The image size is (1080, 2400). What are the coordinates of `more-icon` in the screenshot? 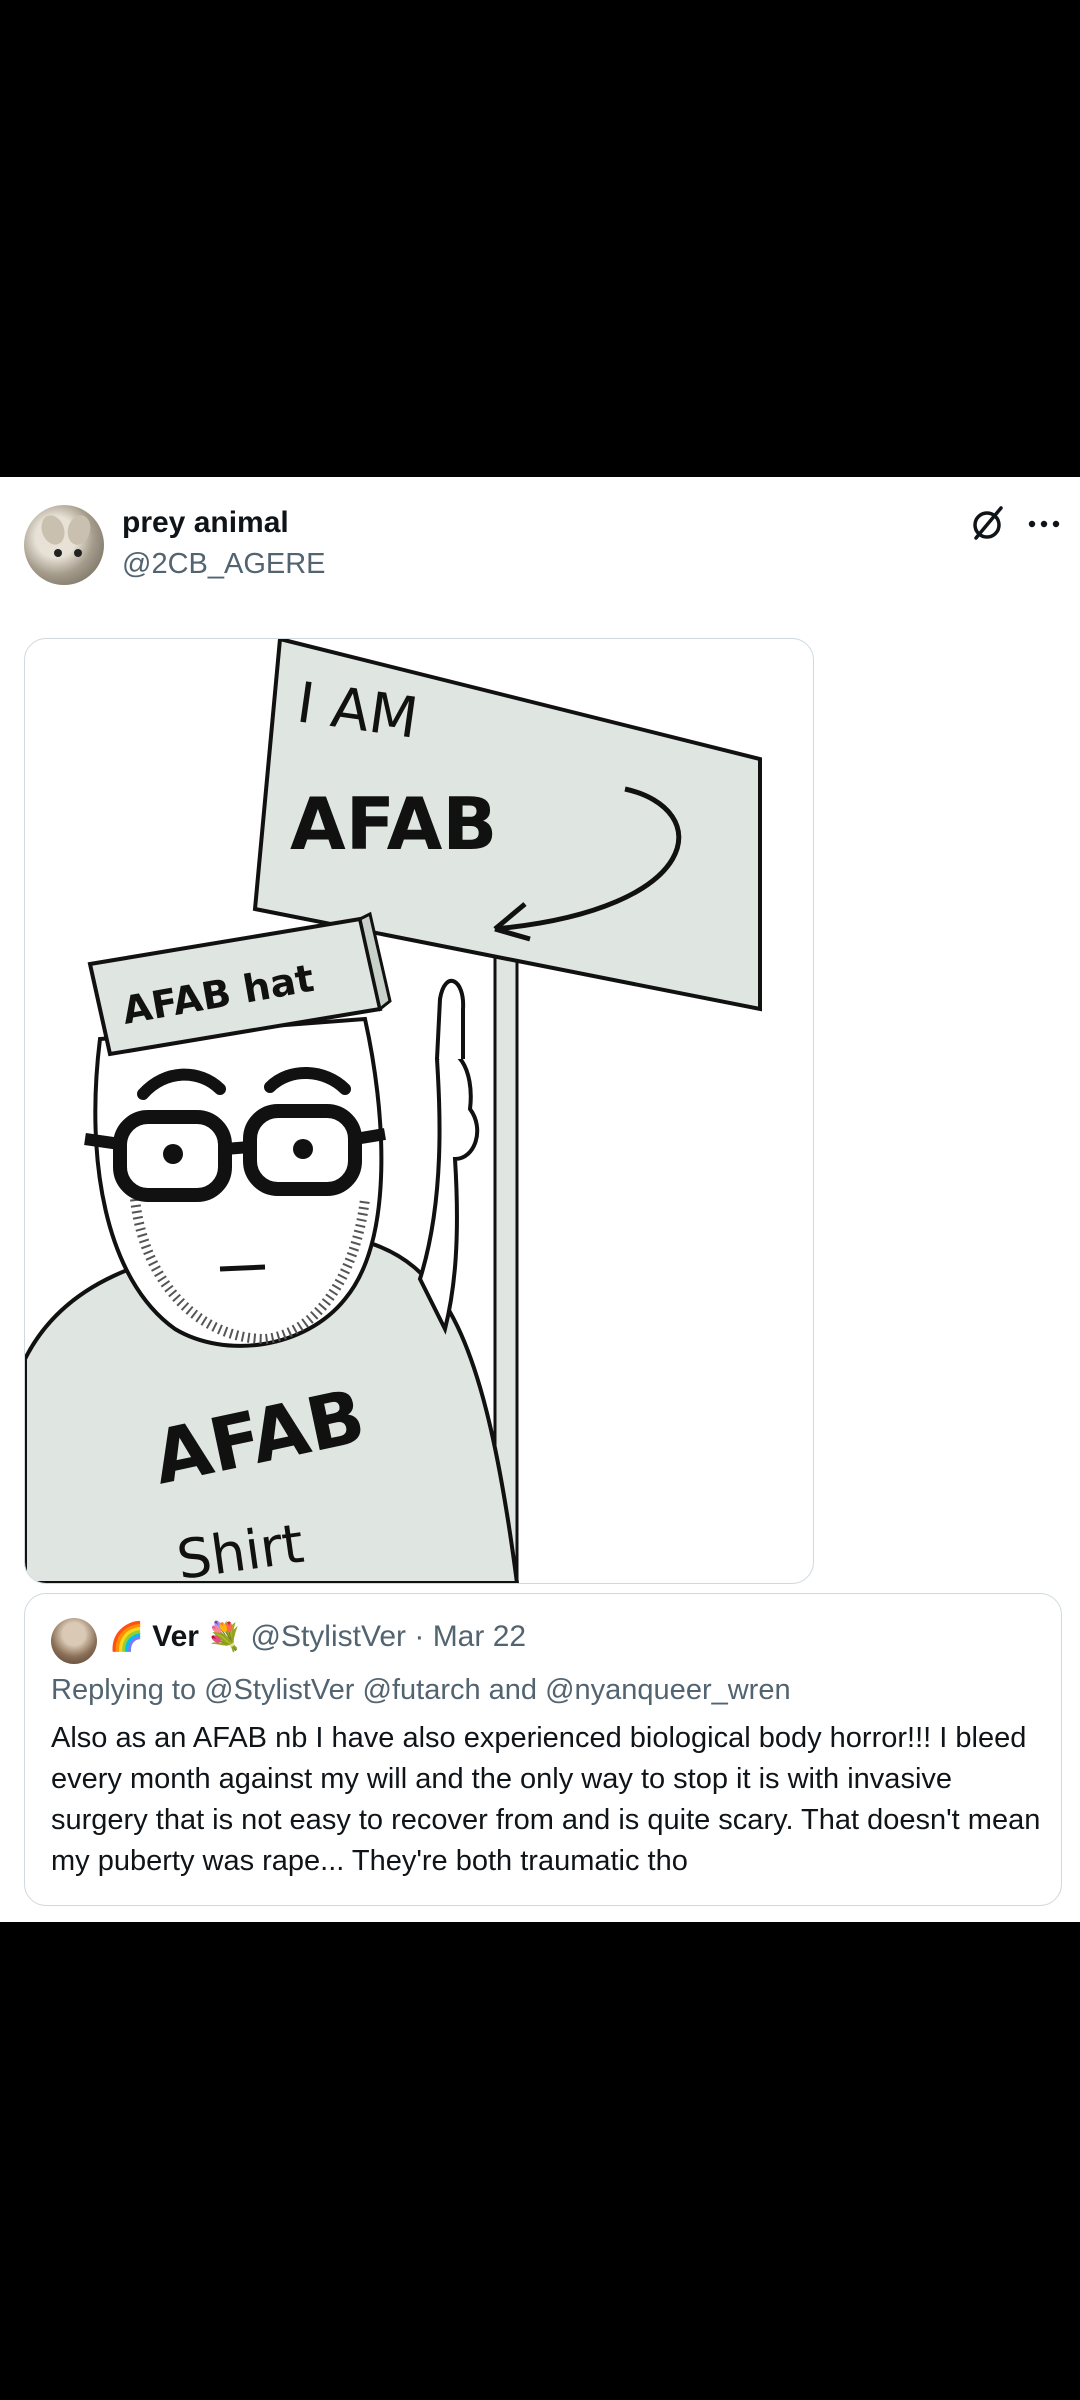 It's located at (1044, 524).